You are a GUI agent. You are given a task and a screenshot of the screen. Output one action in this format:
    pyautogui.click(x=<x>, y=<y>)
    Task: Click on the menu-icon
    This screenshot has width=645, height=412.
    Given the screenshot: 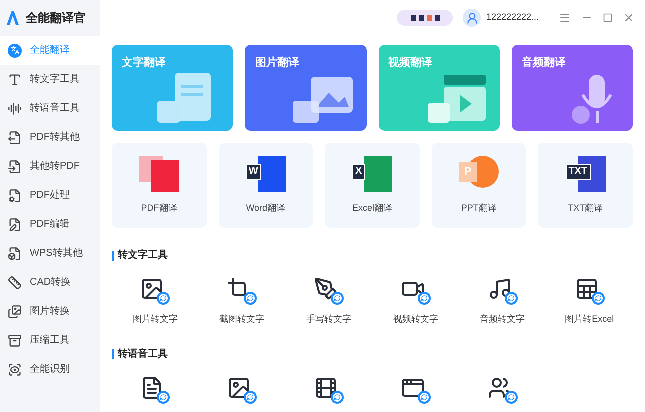 What is the action you would take?
    pyautogui.click(x=565, y=18)
    